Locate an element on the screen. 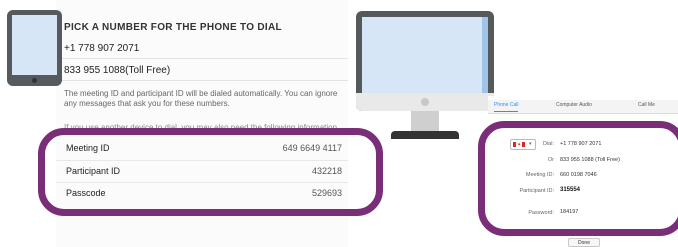  tablet-home-button is located at coordinates (34, 80).